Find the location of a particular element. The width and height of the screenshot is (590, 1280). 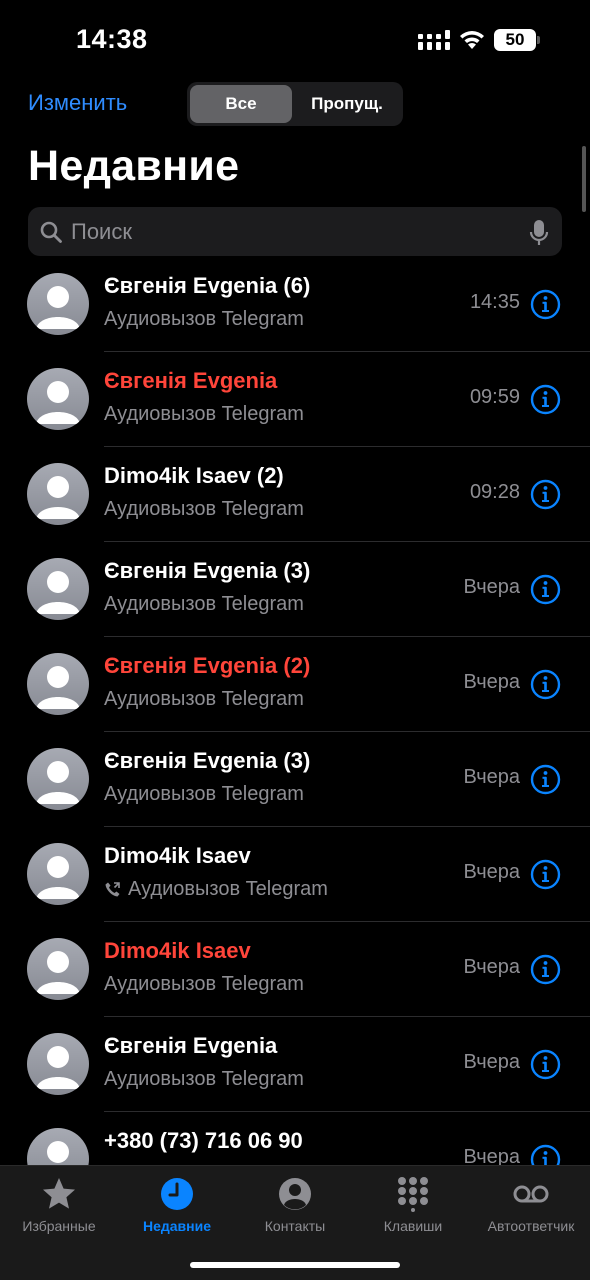

call-time: 14:35 is located at coordinates (494, 302).